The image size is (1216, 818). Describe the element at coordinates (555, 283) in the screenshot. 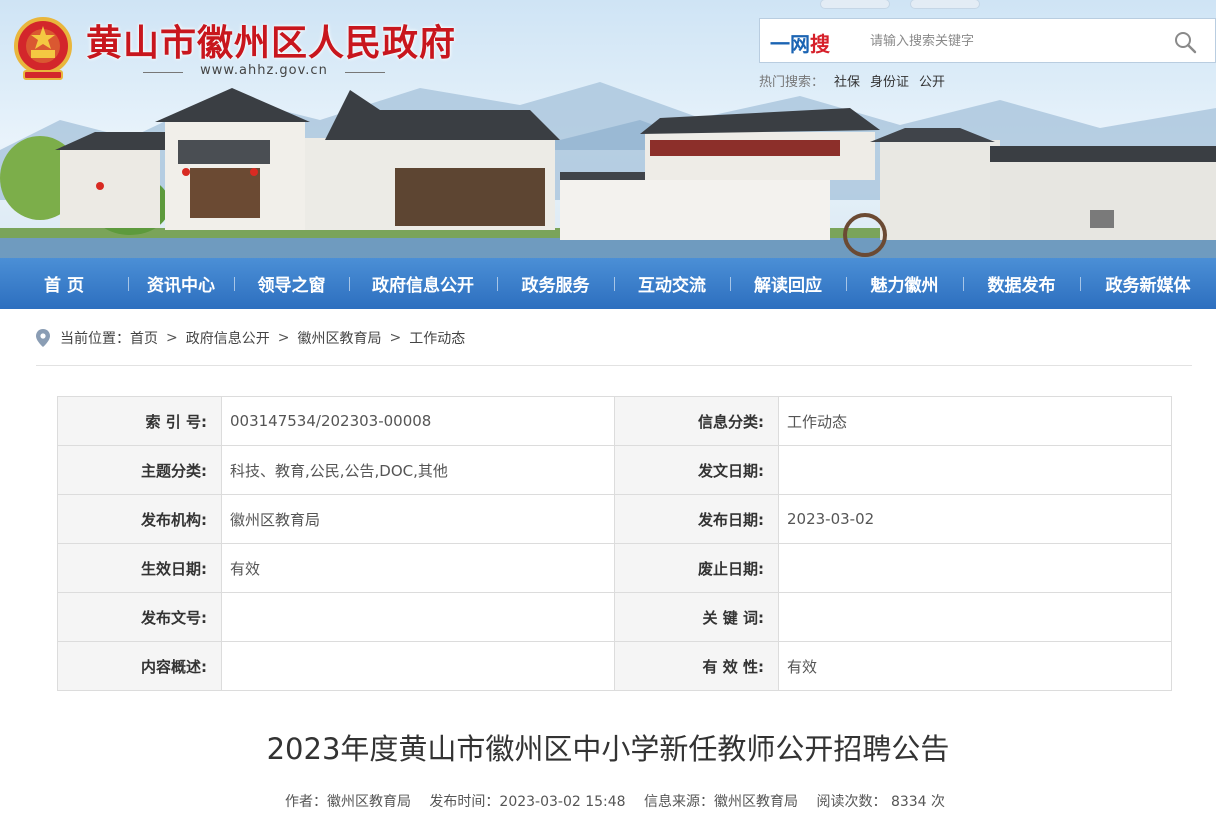

I see `nav-item-gov-services: 政务服务` at that location.